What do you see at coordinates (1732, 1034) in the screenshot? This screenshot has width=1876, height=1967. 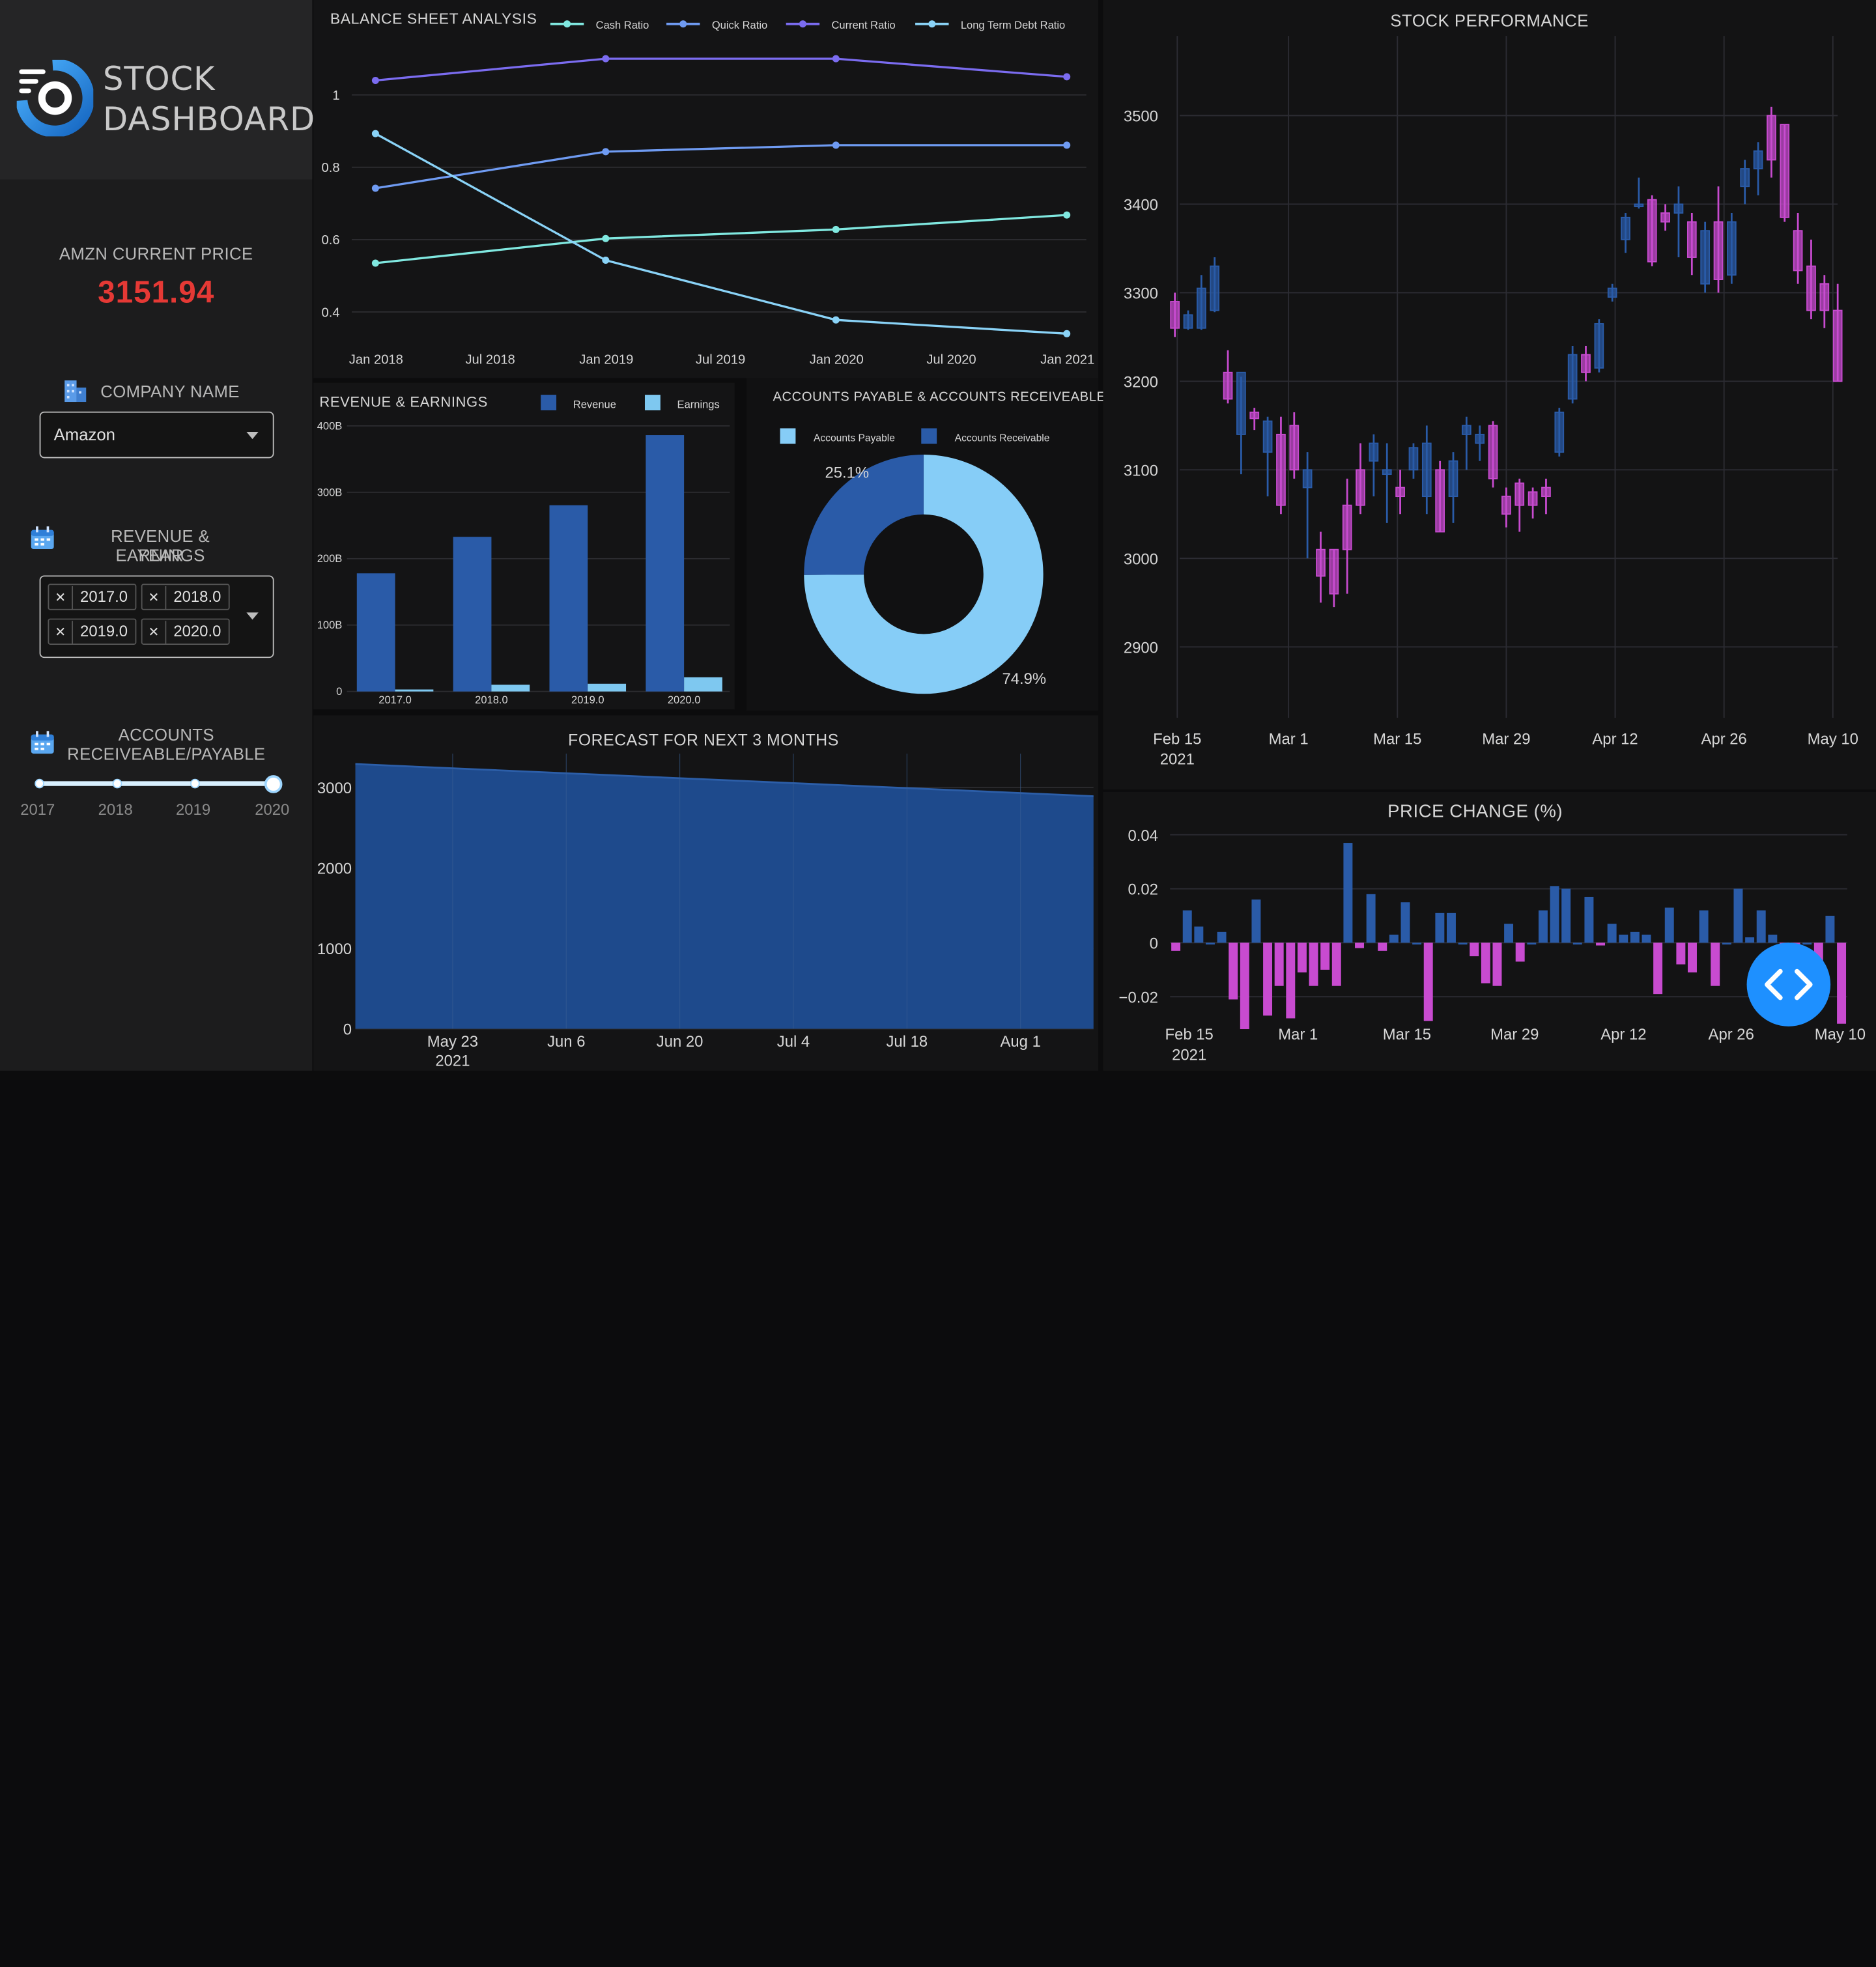 I see `x-tick-label: Apr 26` at bounding box center [1732, 1034].